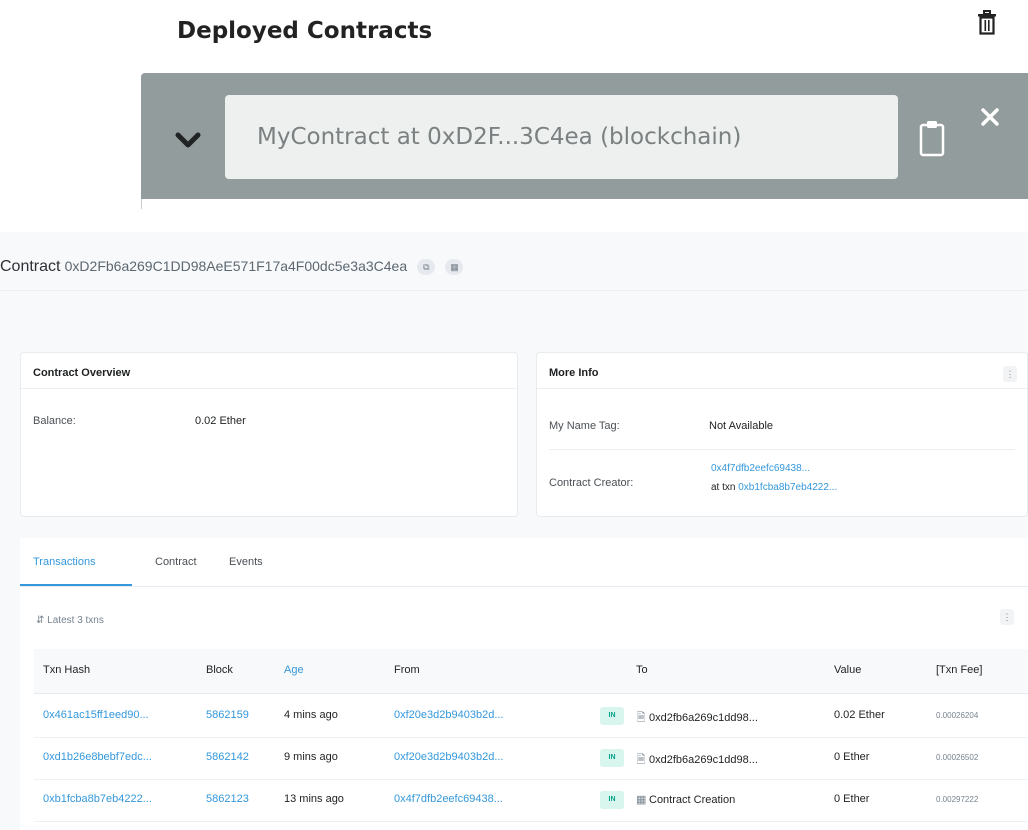 The width and height of the screenshot is (1028, 830). What do you see at coordinates (859, 715) in the screenshot?
I see `value-cell: 0.02 Ether` at bounding box center [859, 715].